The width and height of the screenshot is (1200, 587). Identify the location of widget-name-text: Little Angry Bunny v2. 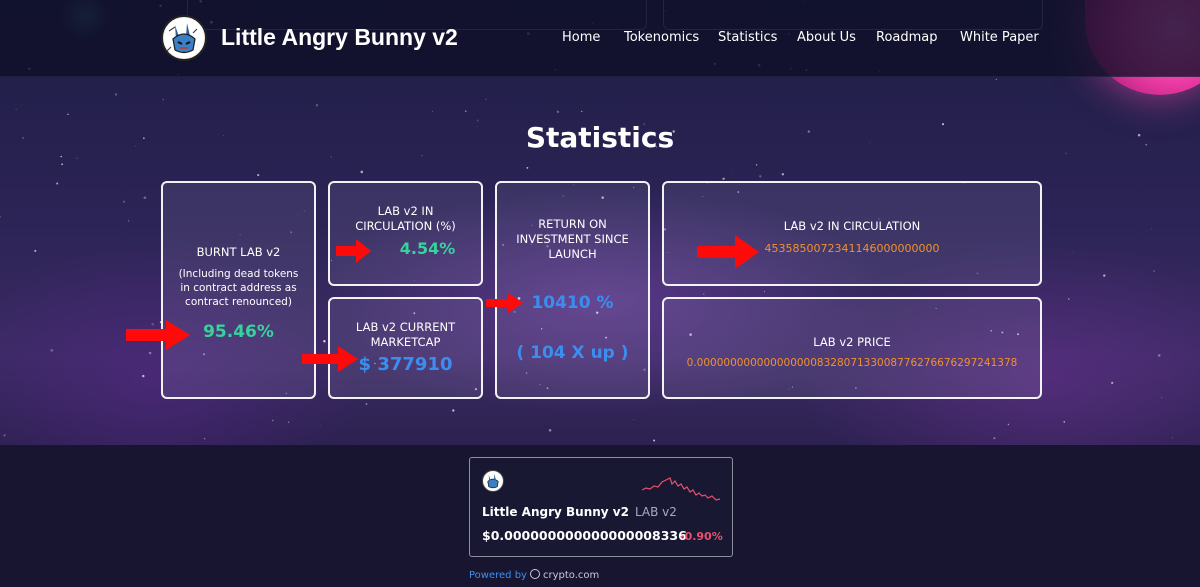
(555, 512).